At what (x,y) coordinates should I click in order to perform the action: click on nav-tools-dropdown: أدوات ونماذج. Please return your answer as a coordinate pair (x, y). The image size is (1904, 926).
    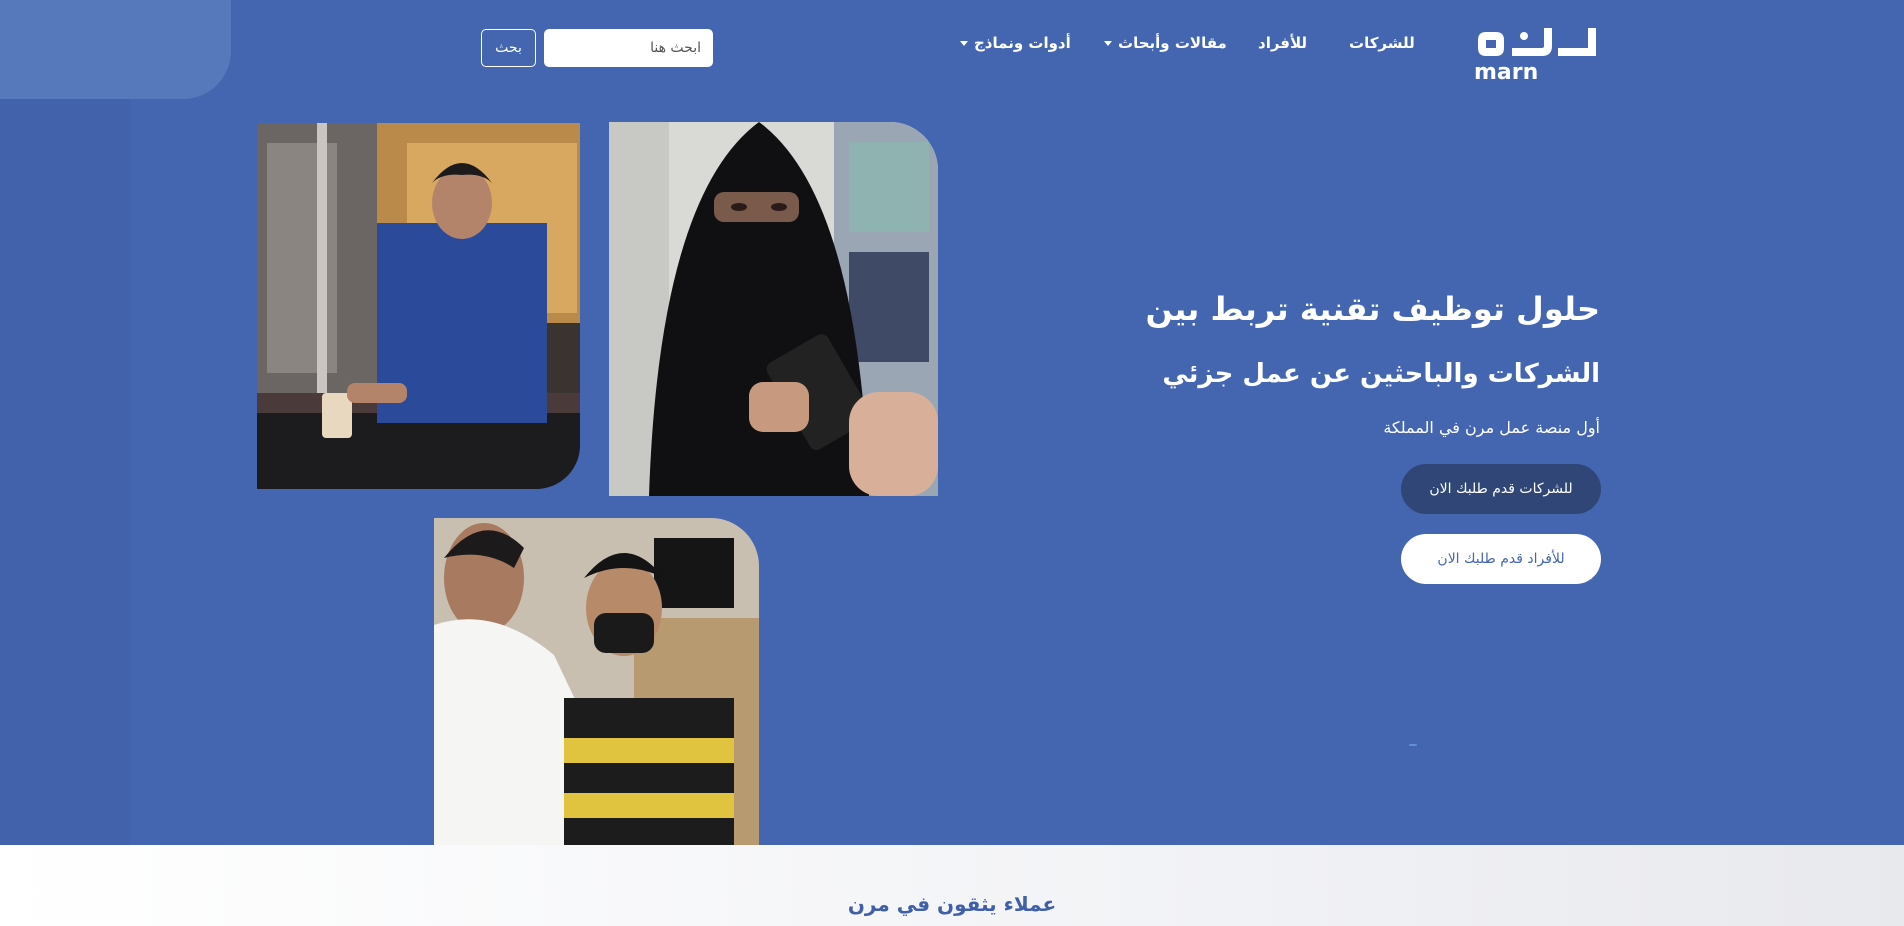
    Looking at the image, I should click on (1015, 45).